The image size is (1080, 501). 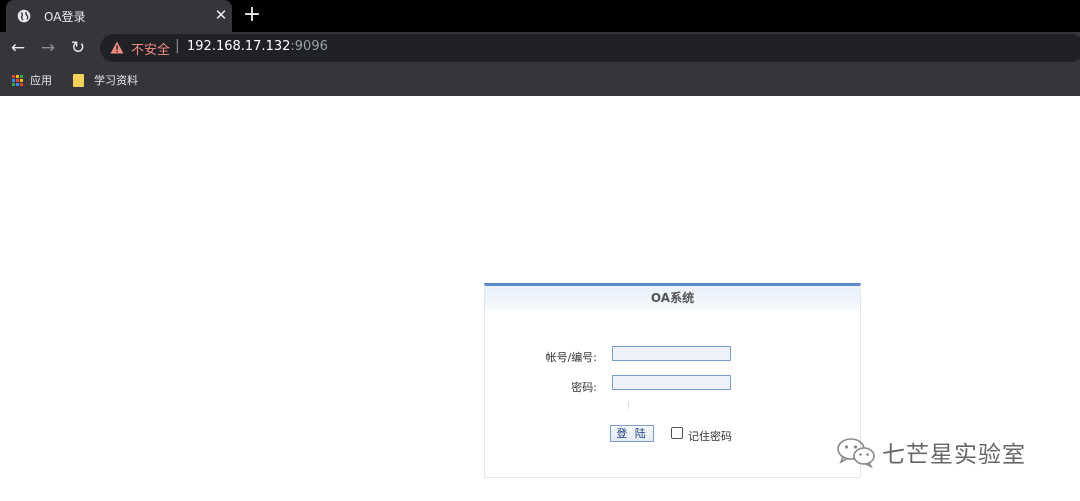 What do you see at coordinates (856, 453) in the screenshot?
I see `wechat-logo-icon` at bounding box center [856, 453].